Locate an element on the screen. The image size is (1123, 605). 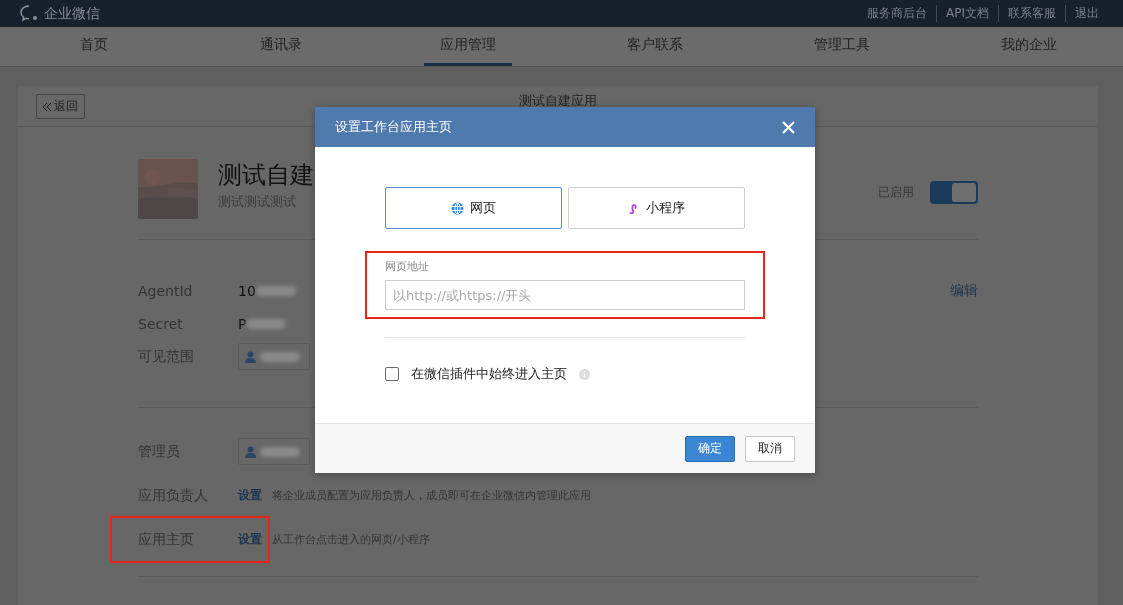
nav-tab: 管理工具 is located at coordinates (842, 46).